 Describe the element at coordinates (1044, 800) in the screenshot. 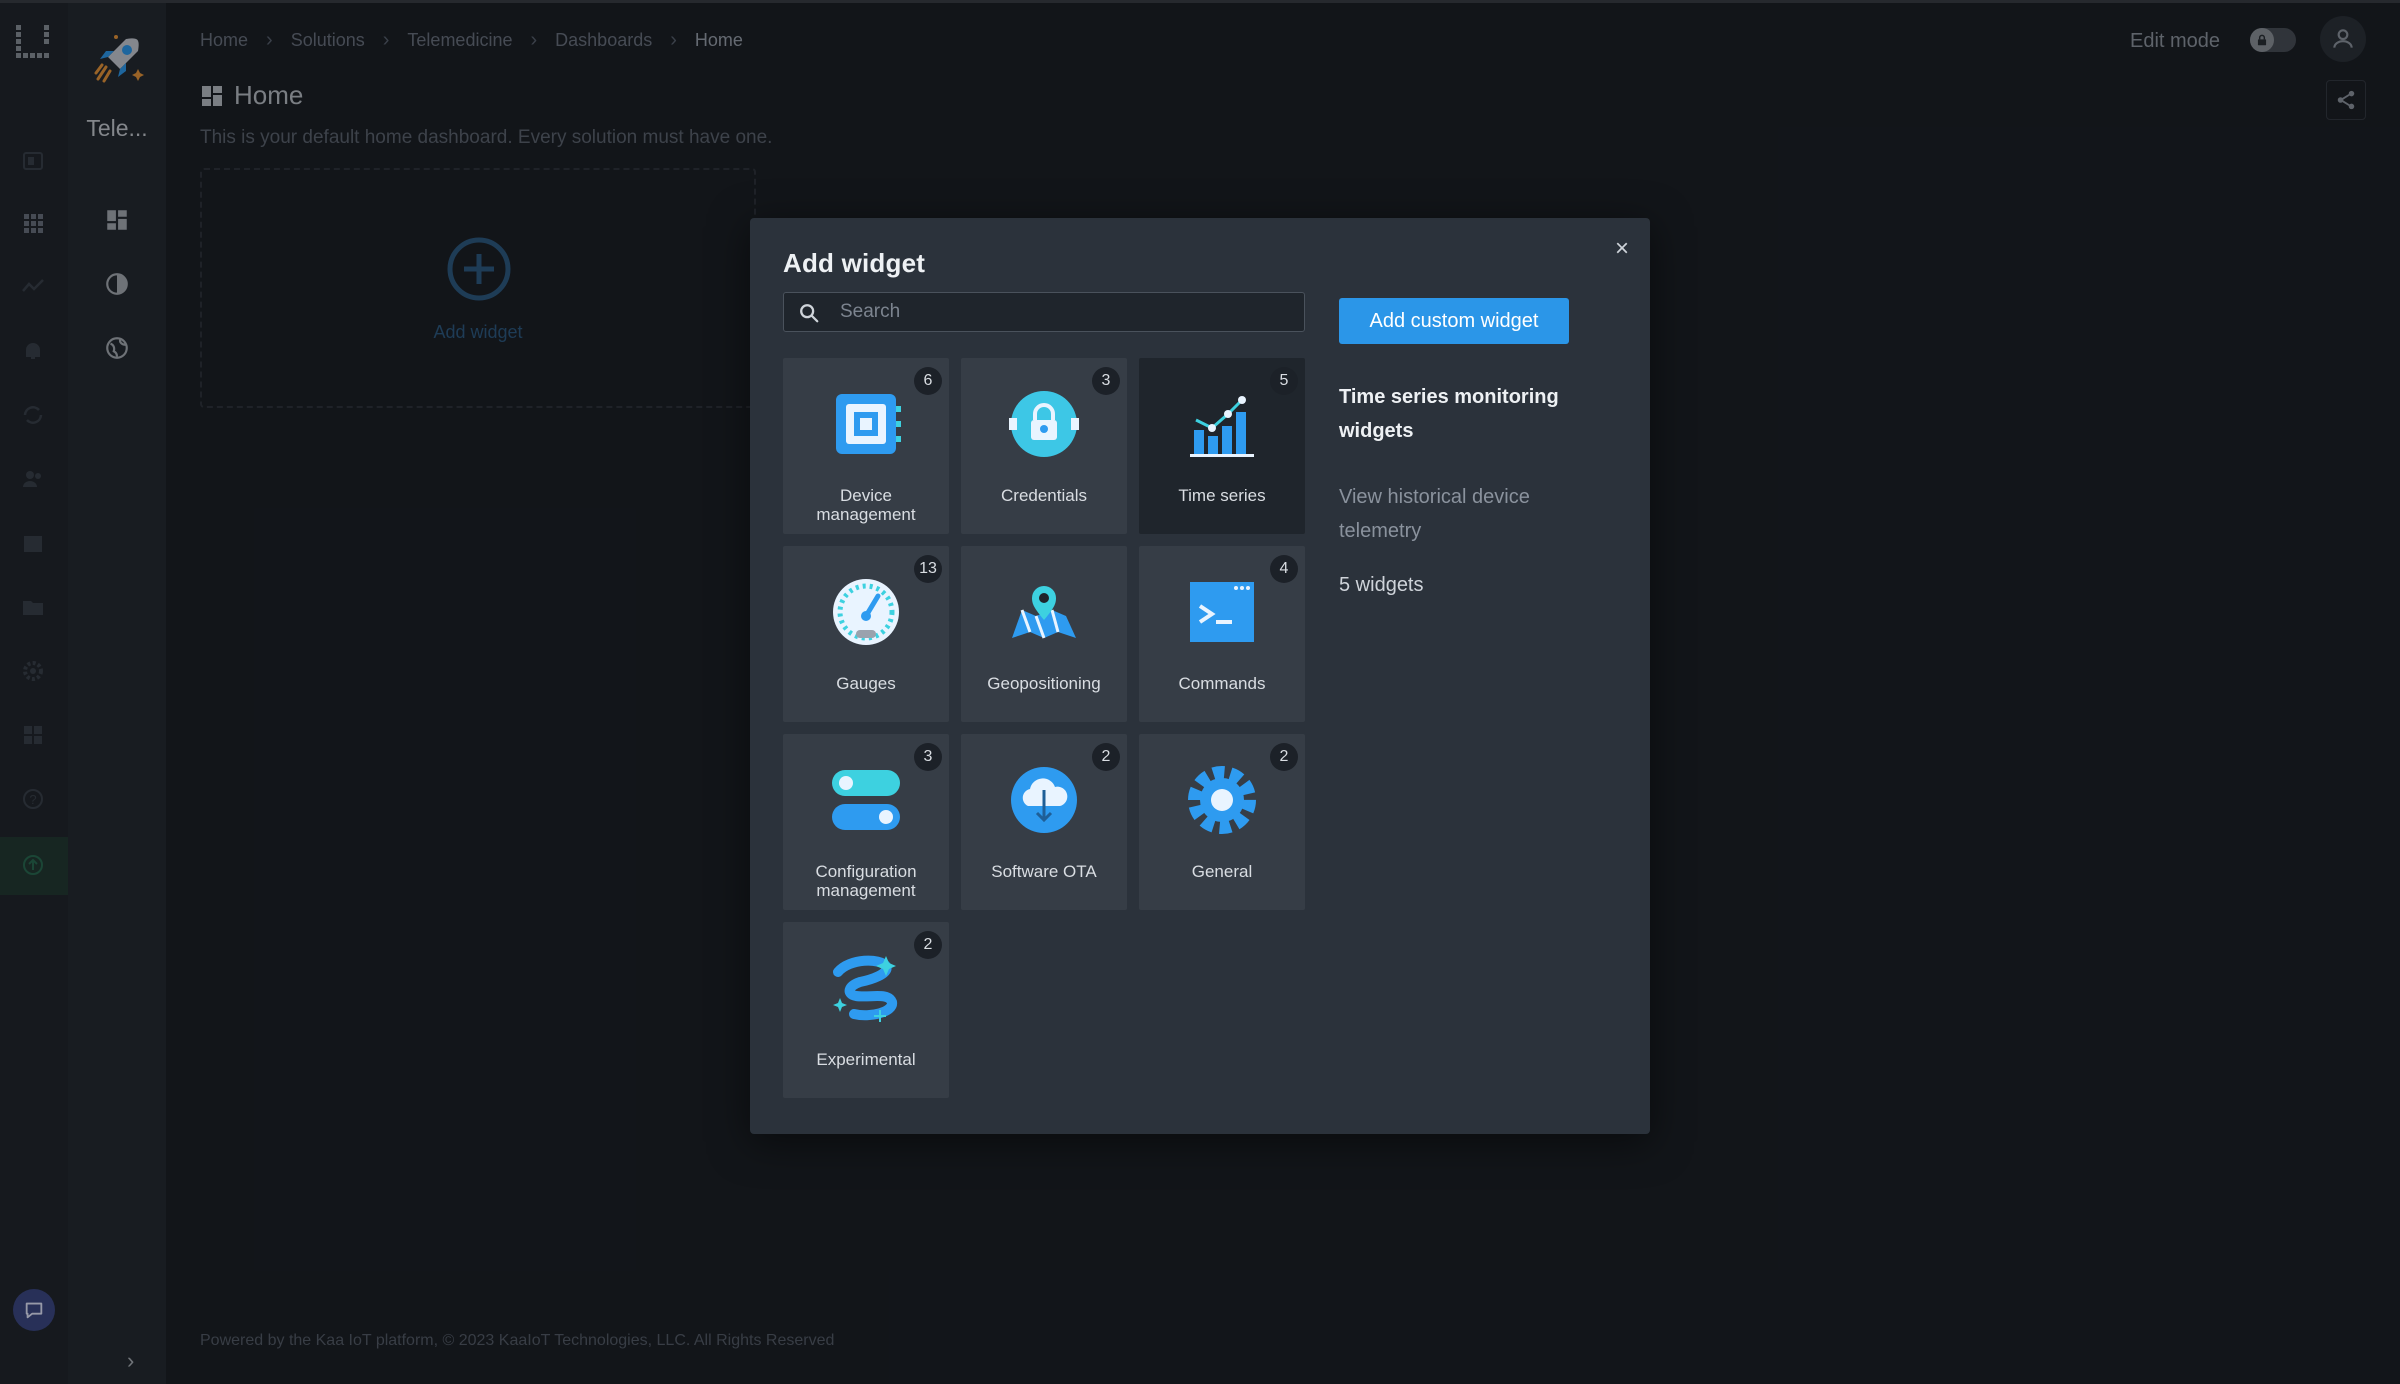

I see `cloud-download-icon` at that location.